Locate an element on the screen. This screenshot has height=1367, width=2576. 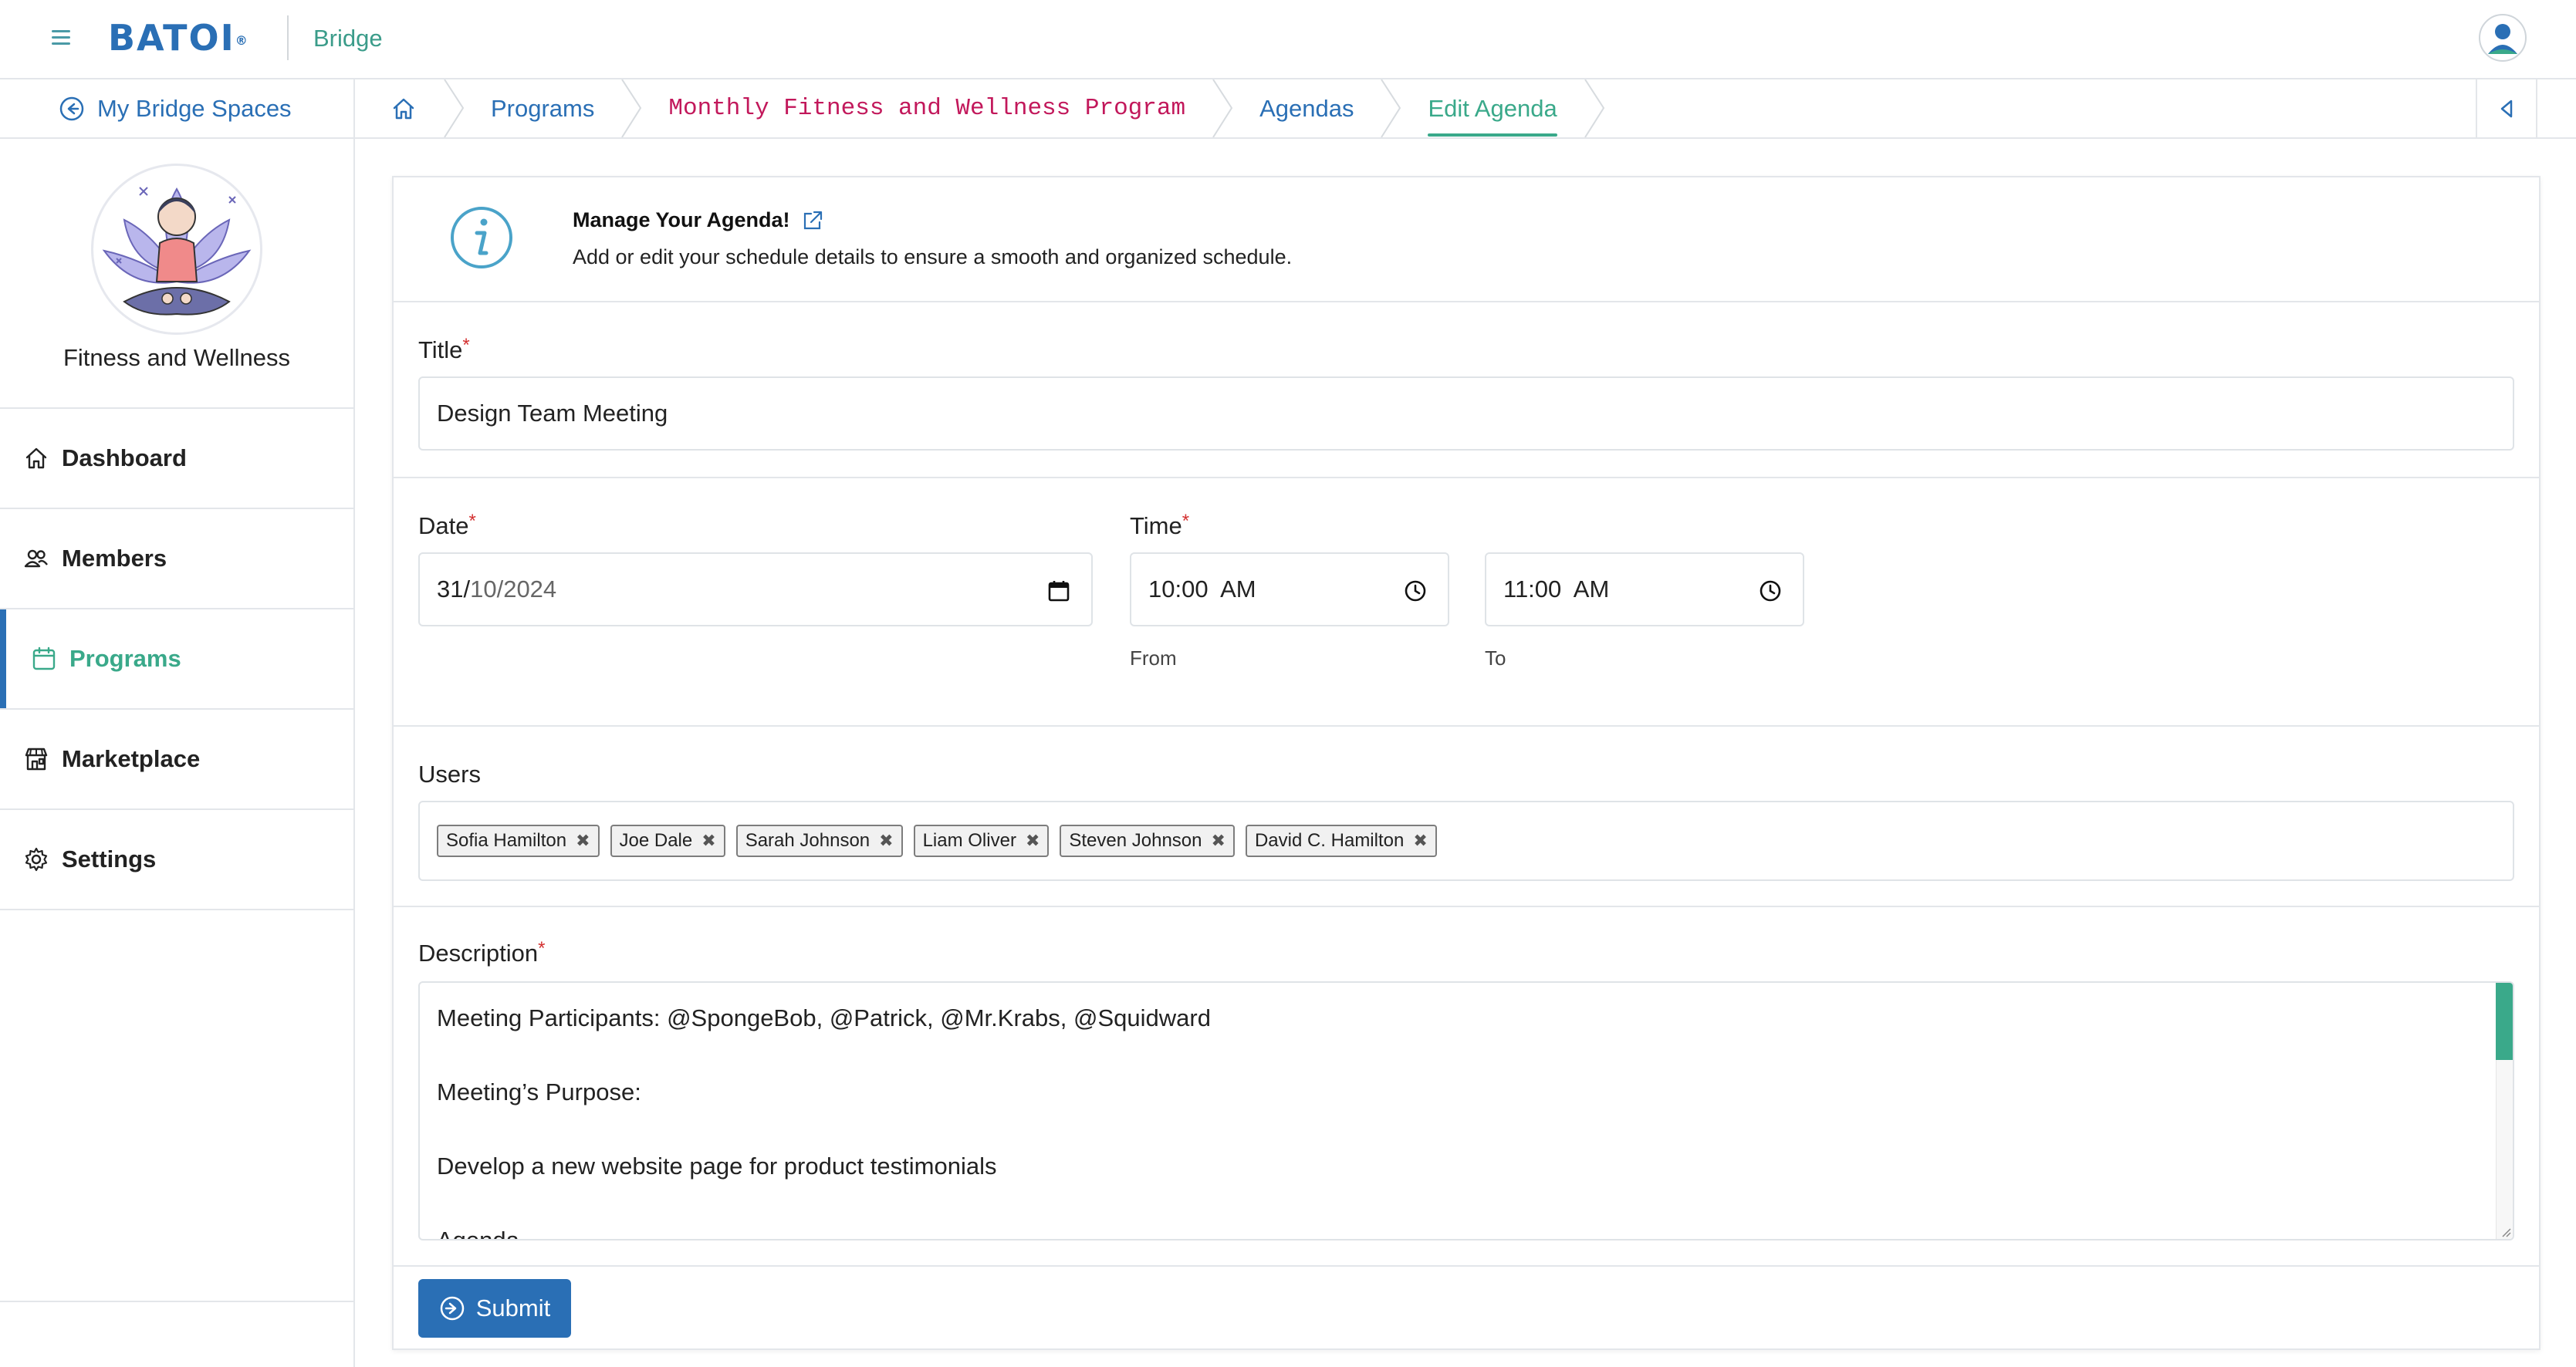
date-label: Date* is located at coordinates (447, 525).